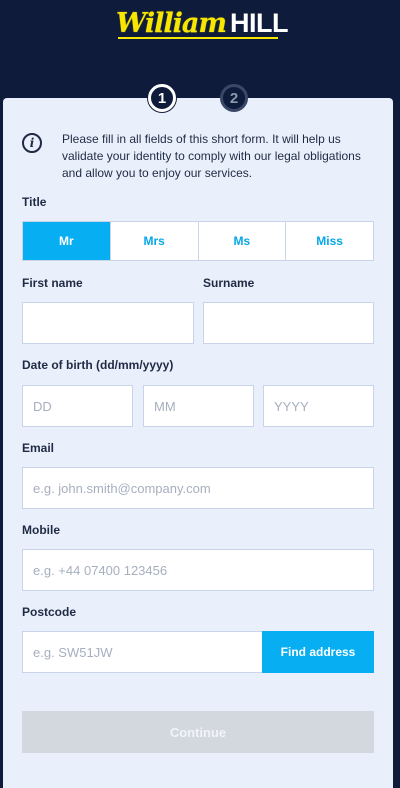 Image resolution: width=400 pixels, height=788 pixels. What do you see at coordinates (318, 406) in the screenshot?
I see `dob-year-input: YYYY` at bounding box center [318, 406].